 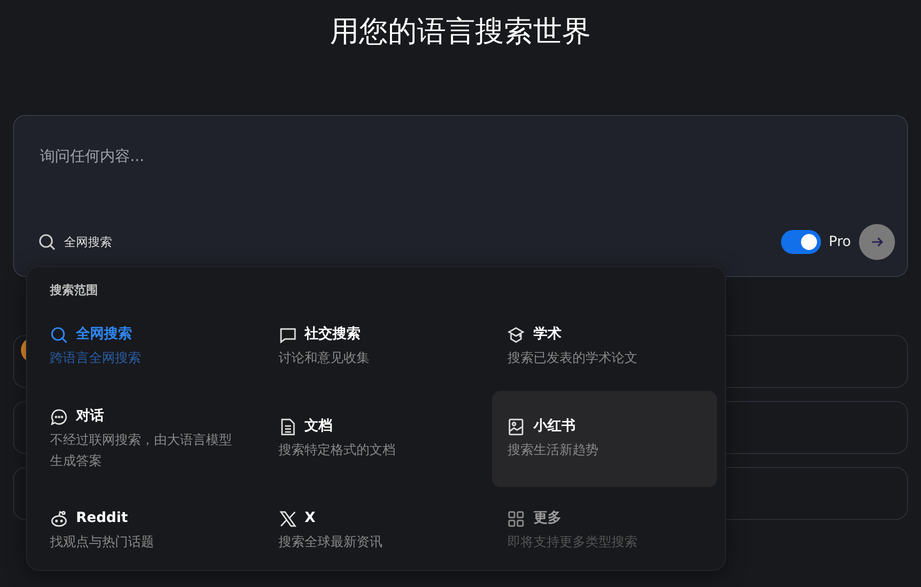 What do you see at coordinates (460, 32) in the screenshot?
I see `page-heading: 用您的语言搜索世界` at bounding box center [460, 32].